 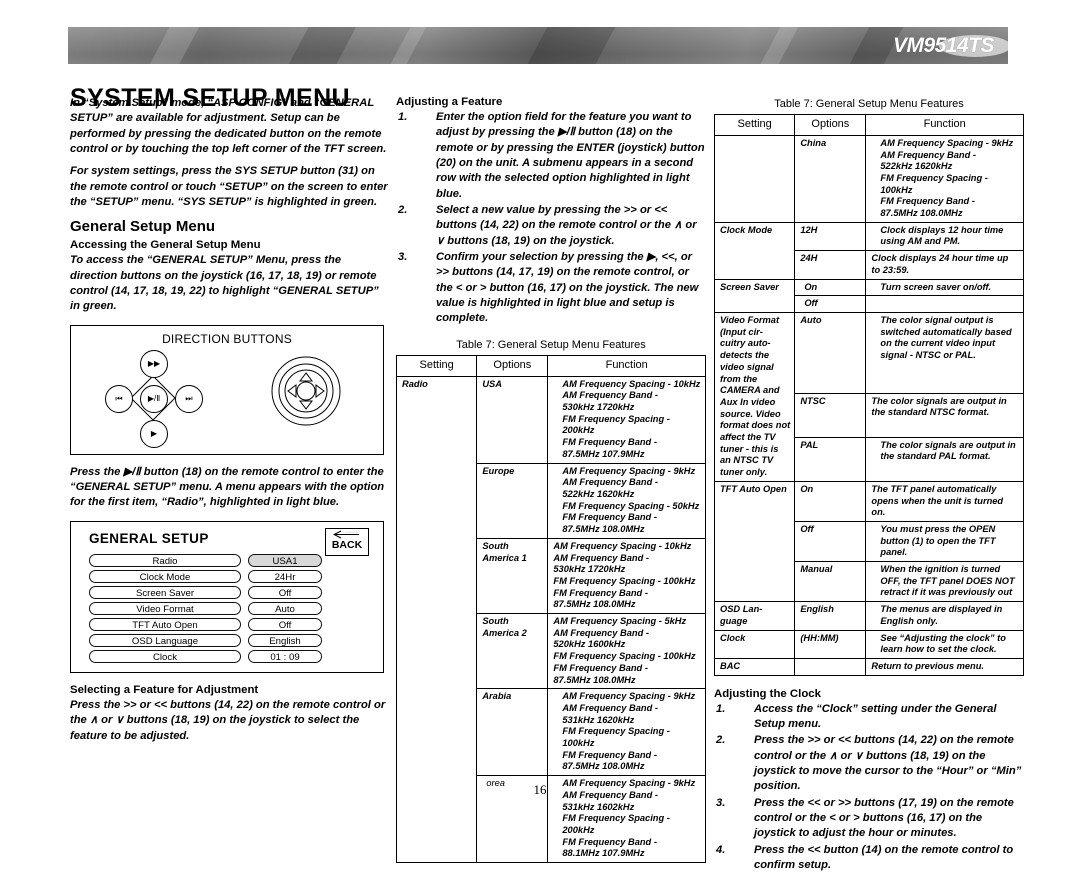 What do you see at coordinates (285, 560) in the screenshot?
I see `setup-row-value: USA1` at bounding box center [285, 560].